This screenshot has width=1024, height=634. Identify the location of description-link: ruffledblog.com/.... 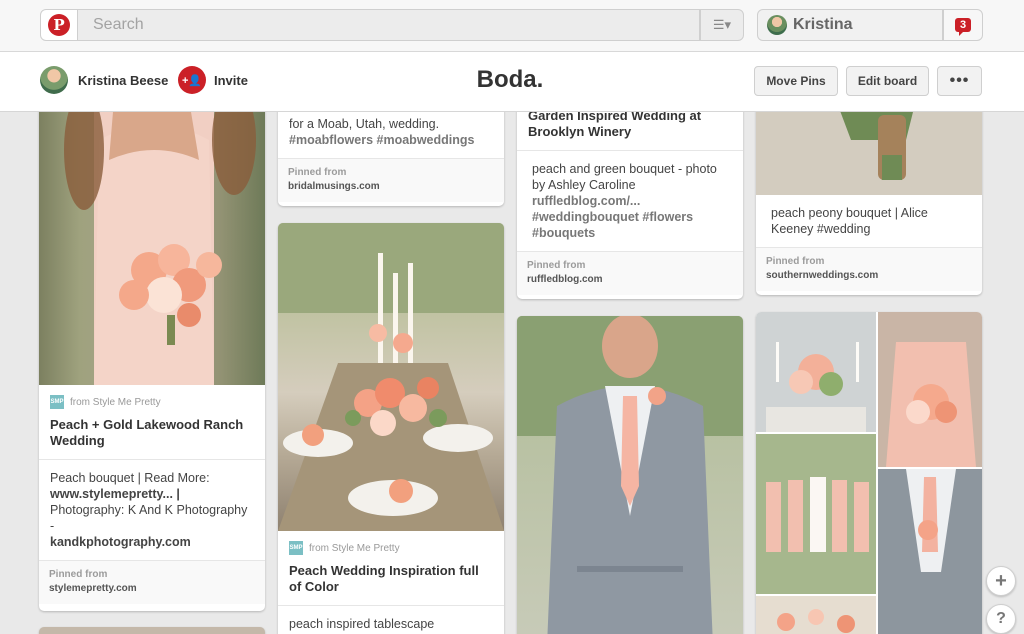
(586, 201).